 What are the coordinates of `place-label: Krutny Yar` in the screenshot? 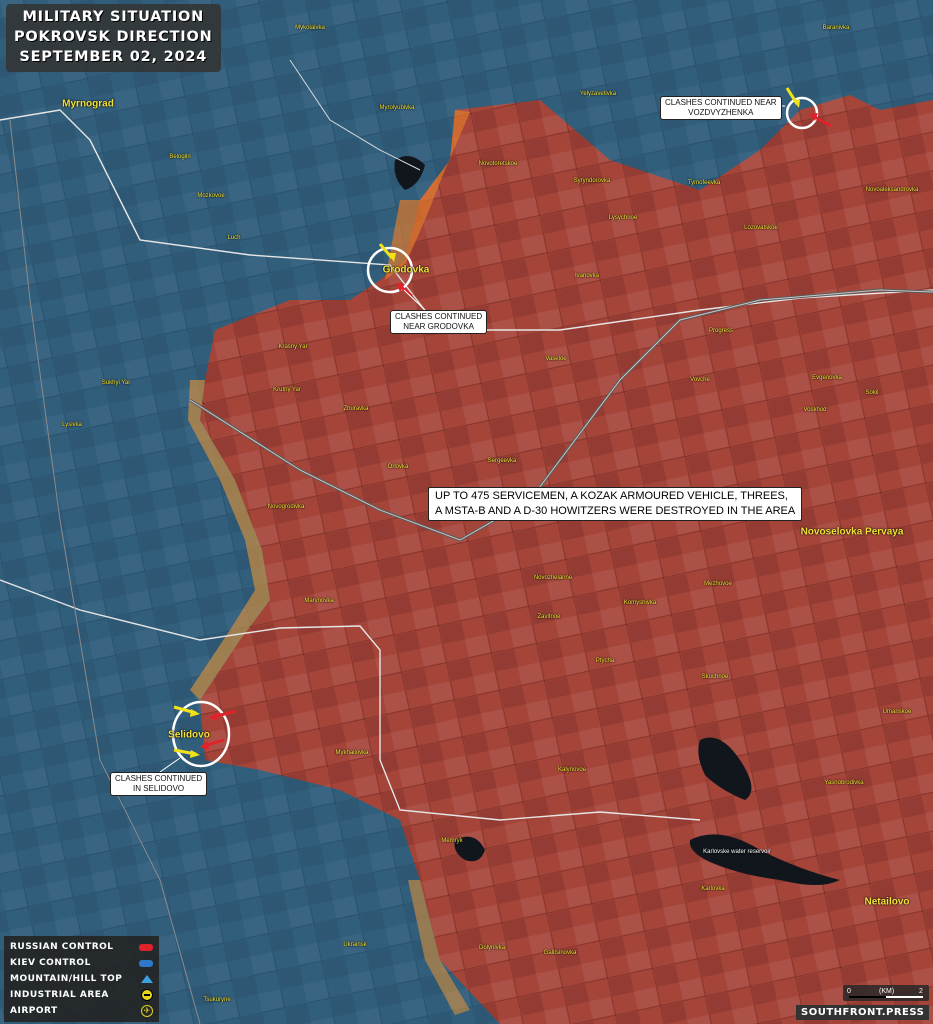 It's located at (287, 390).